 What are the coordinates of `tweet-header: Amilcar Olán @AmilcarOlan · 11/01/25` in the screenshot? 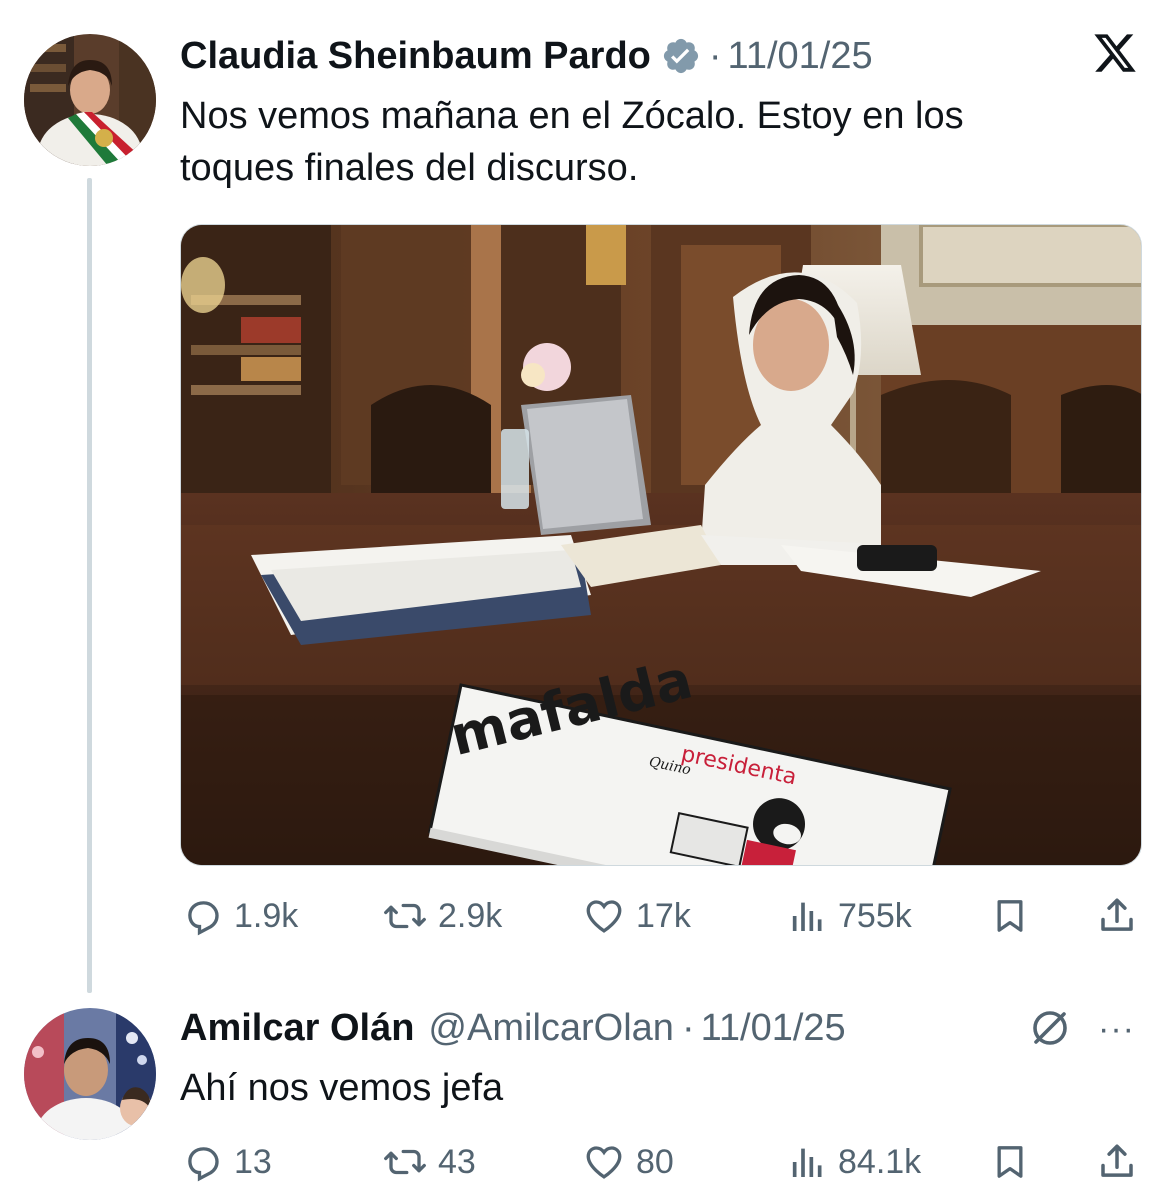 It's located at (513, 1028).